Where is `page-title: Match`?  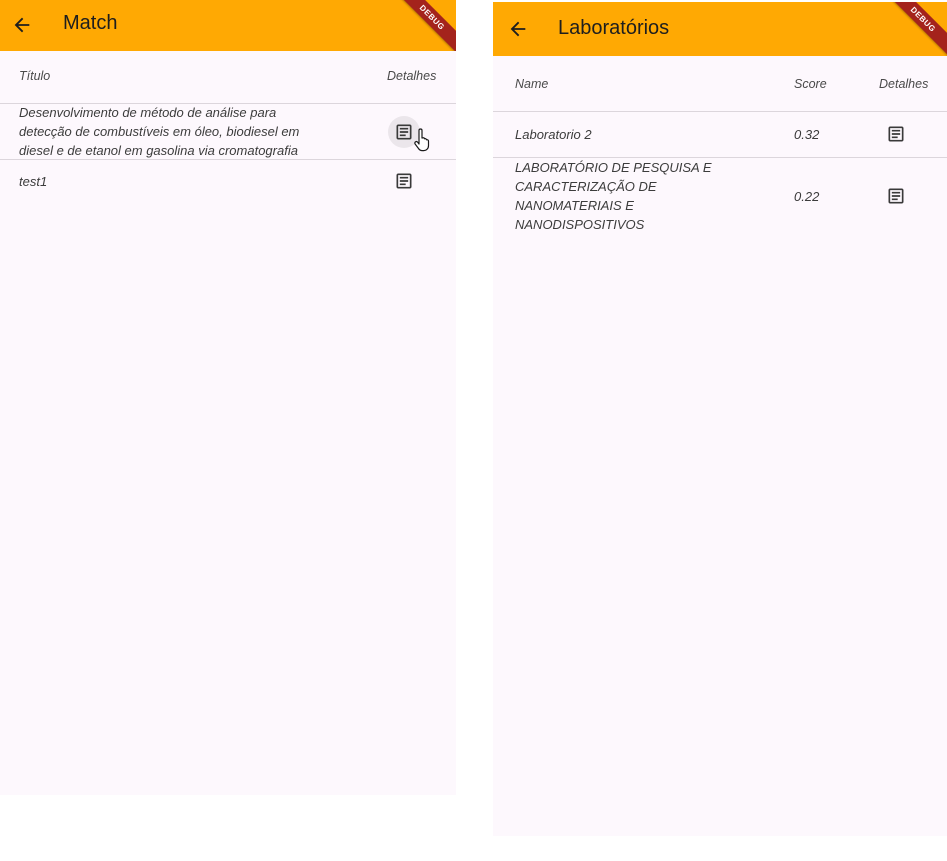
page-title: Match is located at coordinates (90, 23).